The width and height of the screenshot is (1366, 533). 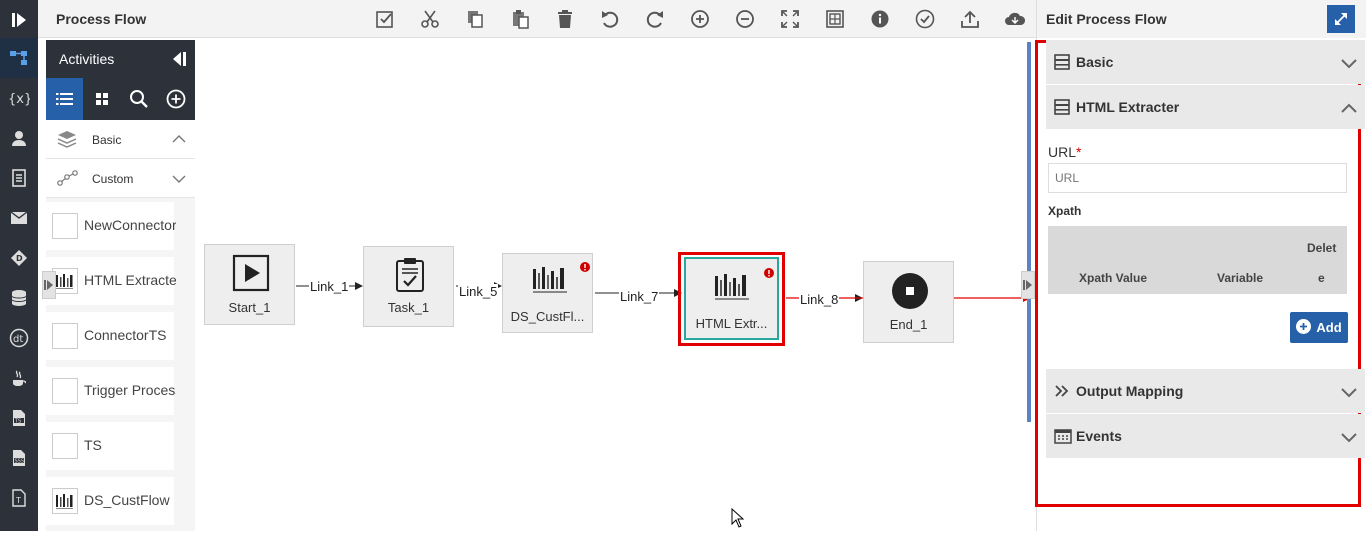 What do you see at coordinates (410, 277) in the screenshot?
I see `clipboard-check-icon` at bounding box center [410, 277].